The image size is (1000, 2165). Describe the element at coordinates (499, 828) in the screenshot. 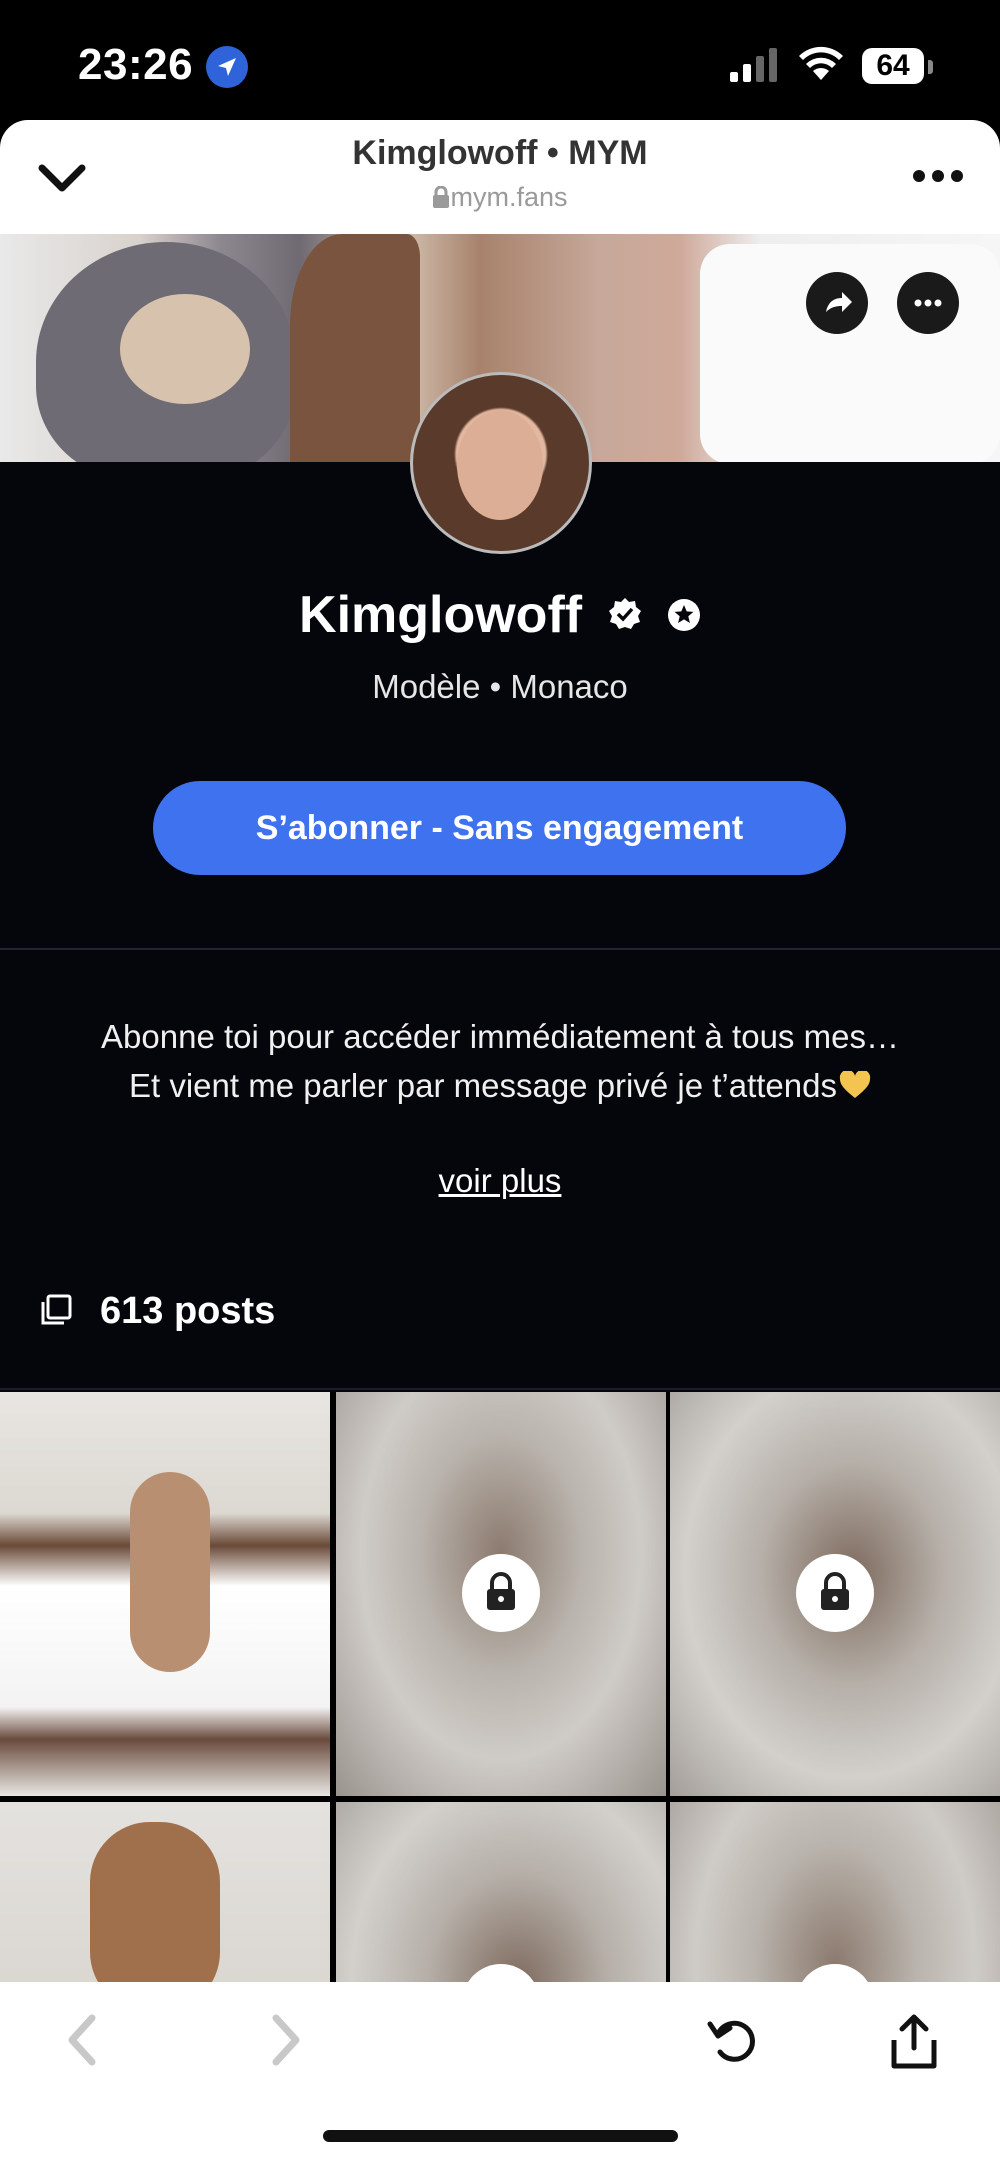

I see `subscribe-button: S’abonner - Sans engagement` at that location.